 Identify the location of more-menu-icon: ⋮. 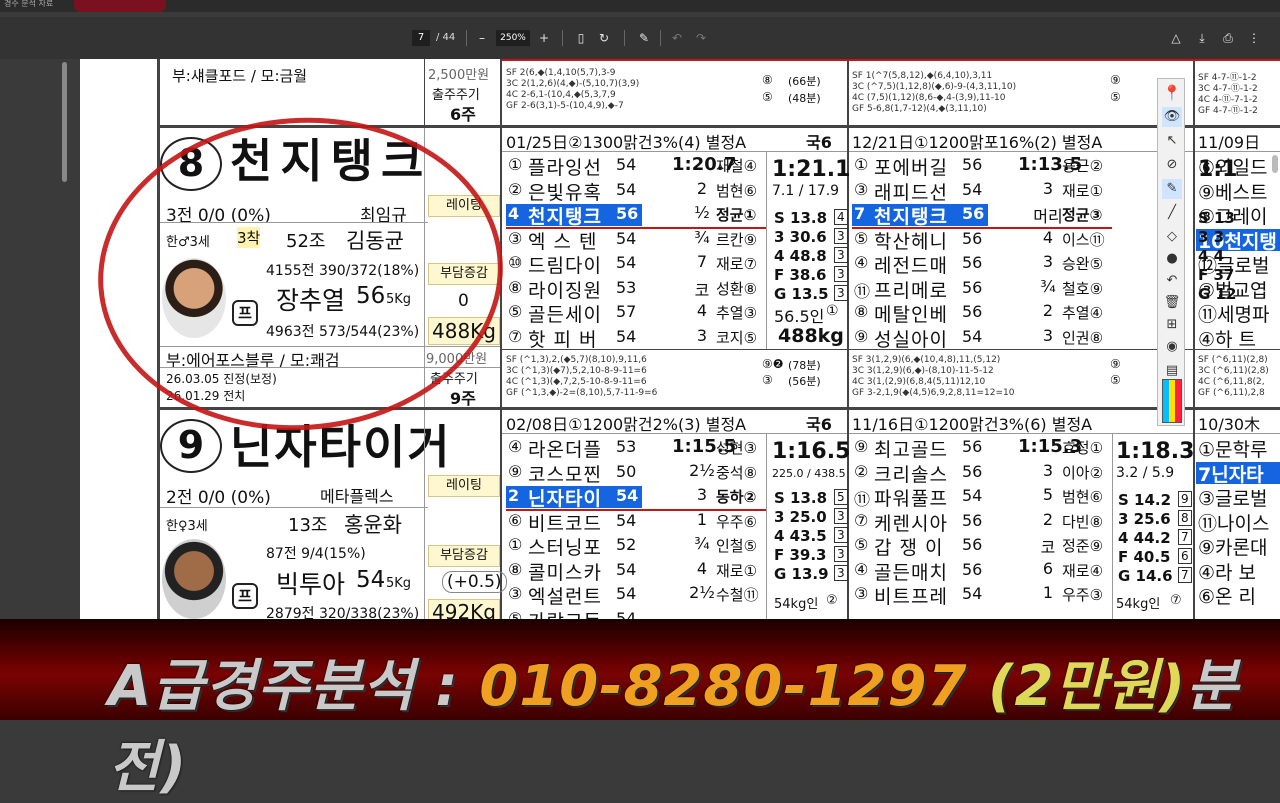
(1254, 38).